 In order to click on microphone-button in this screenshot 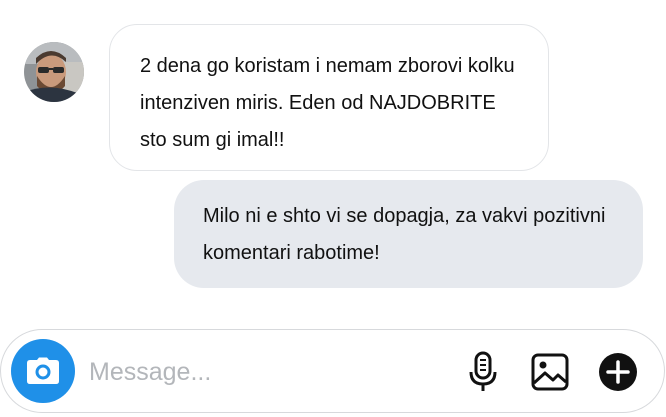, I will do `click(483, 372)`.